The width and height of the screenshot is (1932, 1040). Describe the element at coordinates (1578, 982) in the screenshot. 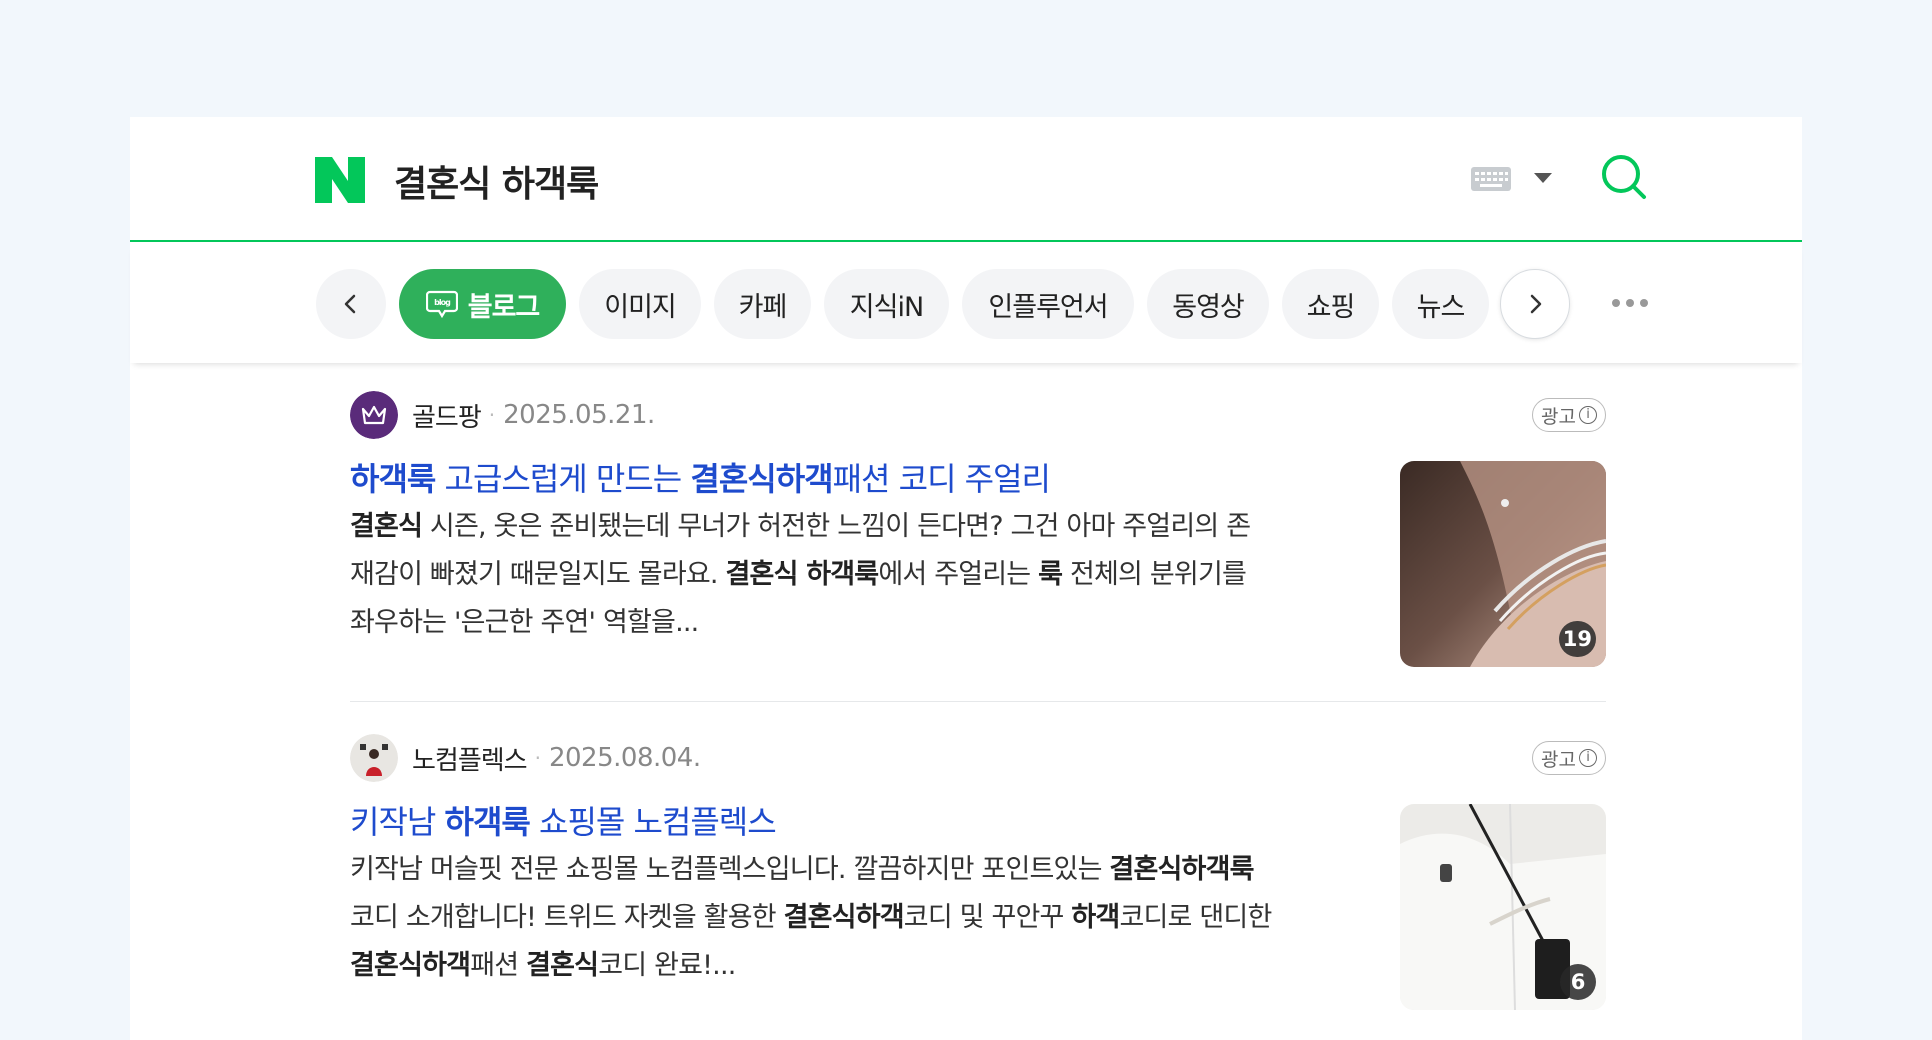

I see `image-count-badge: 6` at that location.